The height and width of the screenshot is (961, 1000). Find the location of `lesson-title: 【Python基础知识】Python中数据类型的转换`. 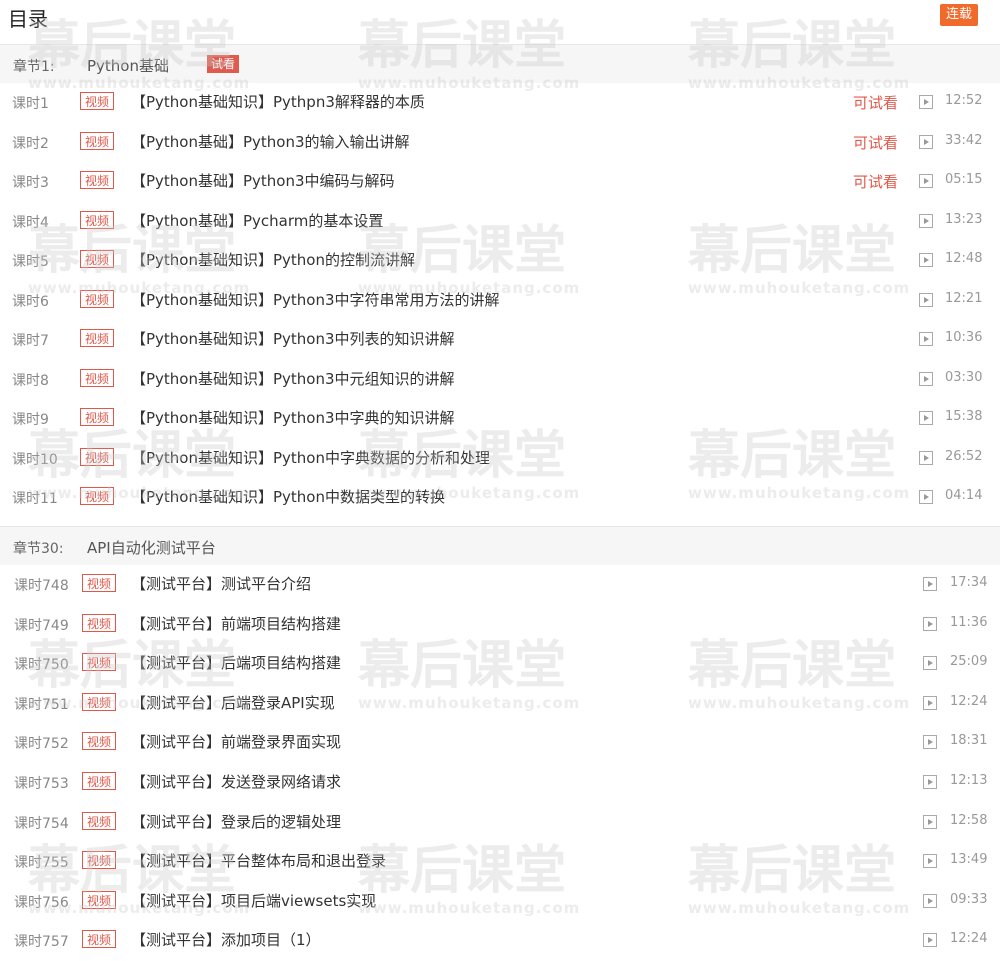

lesson-title: 【Python基础知识】Python中数据类型的转换 is located at coordinates (288, 496).